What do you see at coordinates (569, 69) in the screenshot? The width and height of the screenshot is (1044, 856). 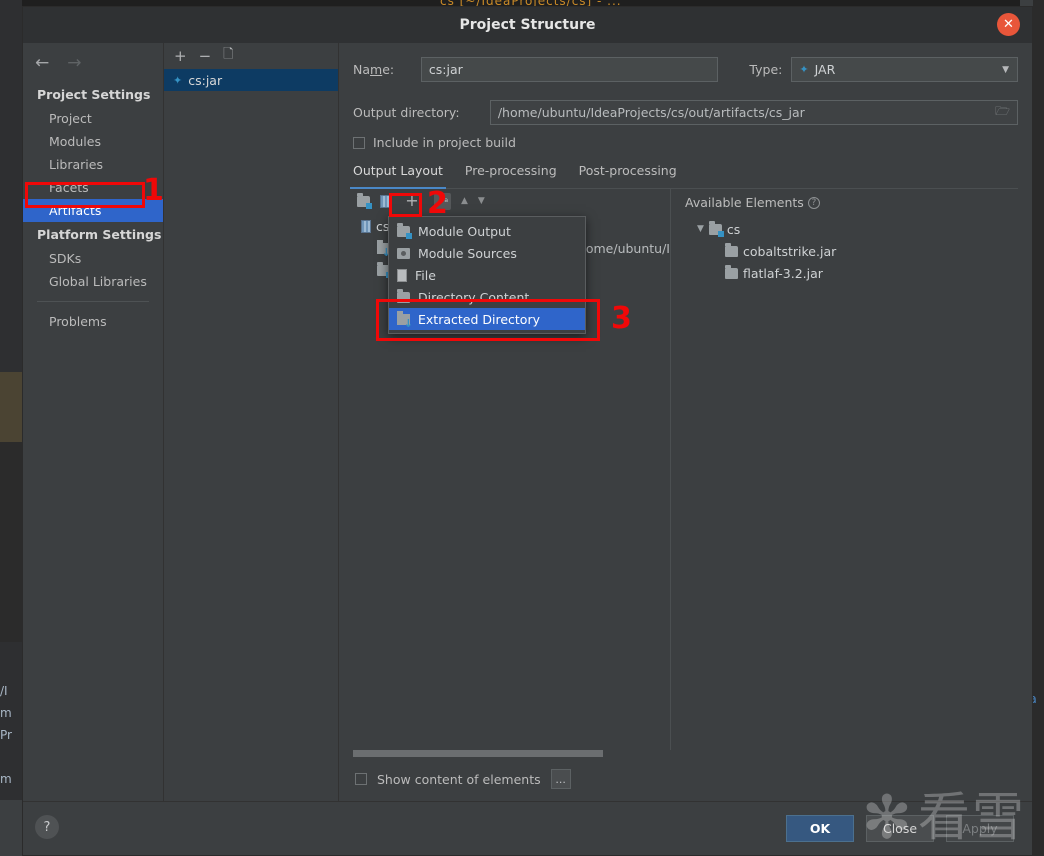 I see `name-input: cs:jar` at bounding box center [569, 69].